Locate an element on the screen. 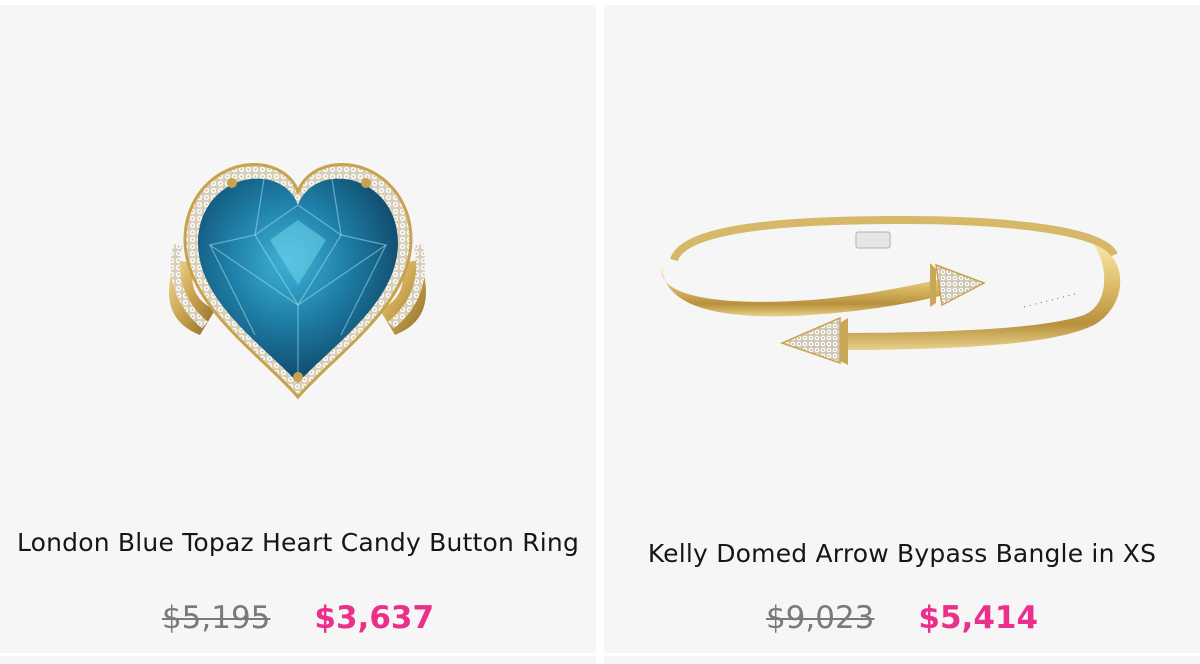  original-price: $9,023 is located at coordinates (820, 618).